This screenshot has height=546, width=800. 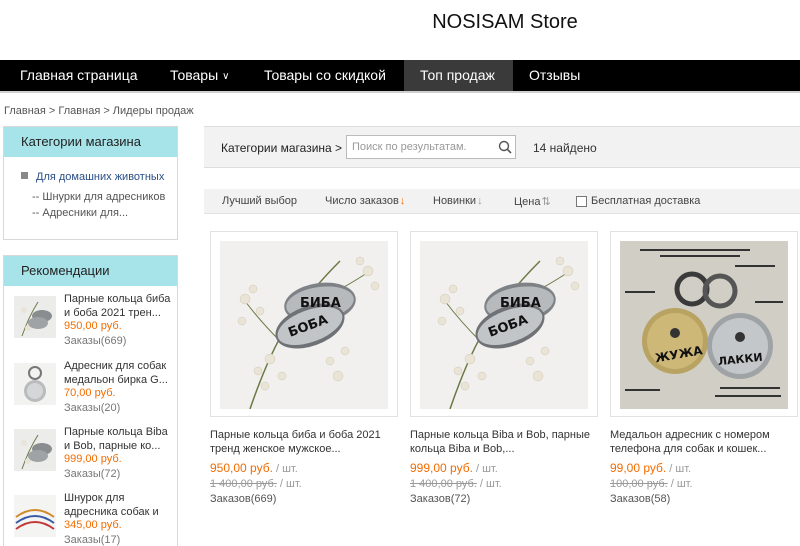 What do you see at coordinates (104, 197) in the screenshot?
I see `category-item-label: Шнурки для адресников` at bounding box center [104, 197].